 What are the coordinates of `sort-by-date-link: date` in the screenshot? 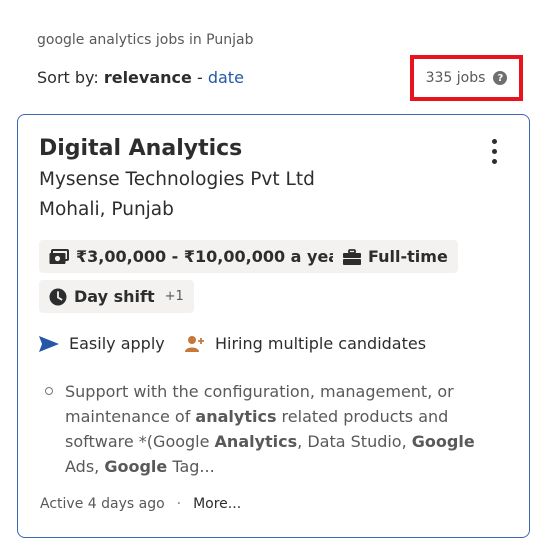 It's located at (226, 77).